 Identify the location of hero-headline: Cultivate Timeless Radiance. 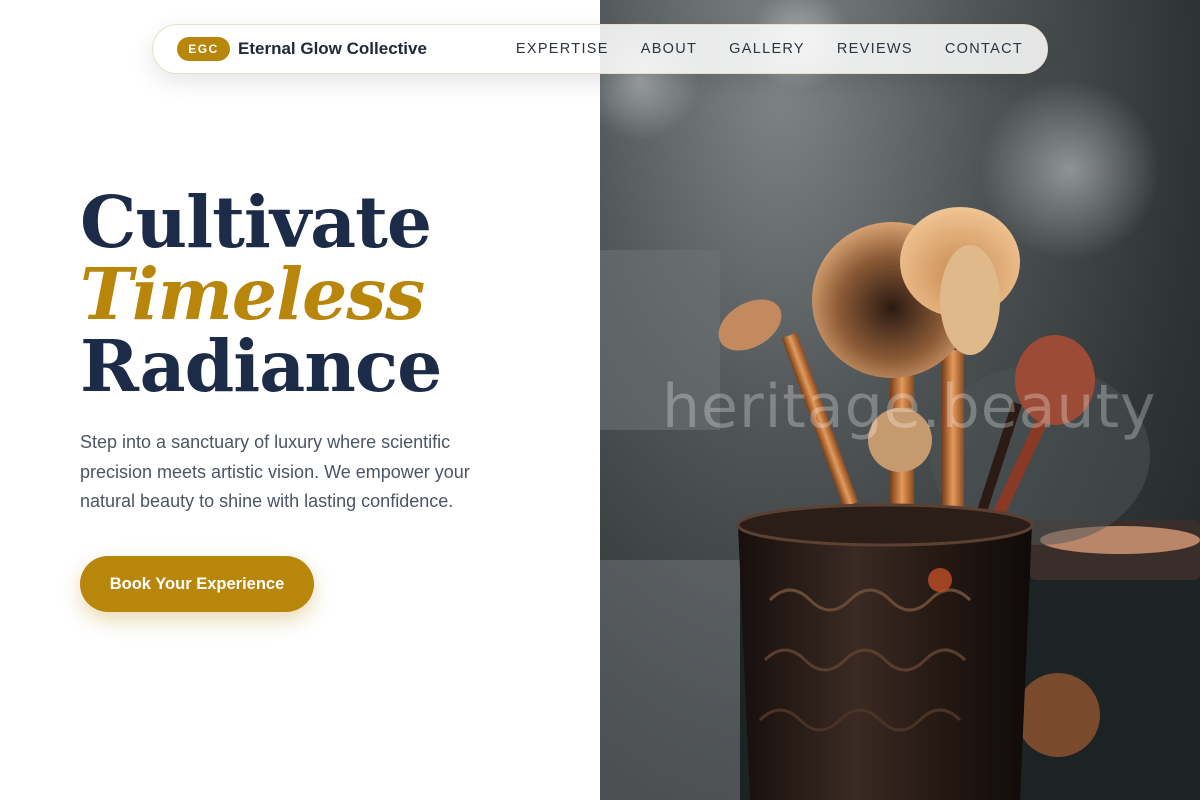
(261, 294).